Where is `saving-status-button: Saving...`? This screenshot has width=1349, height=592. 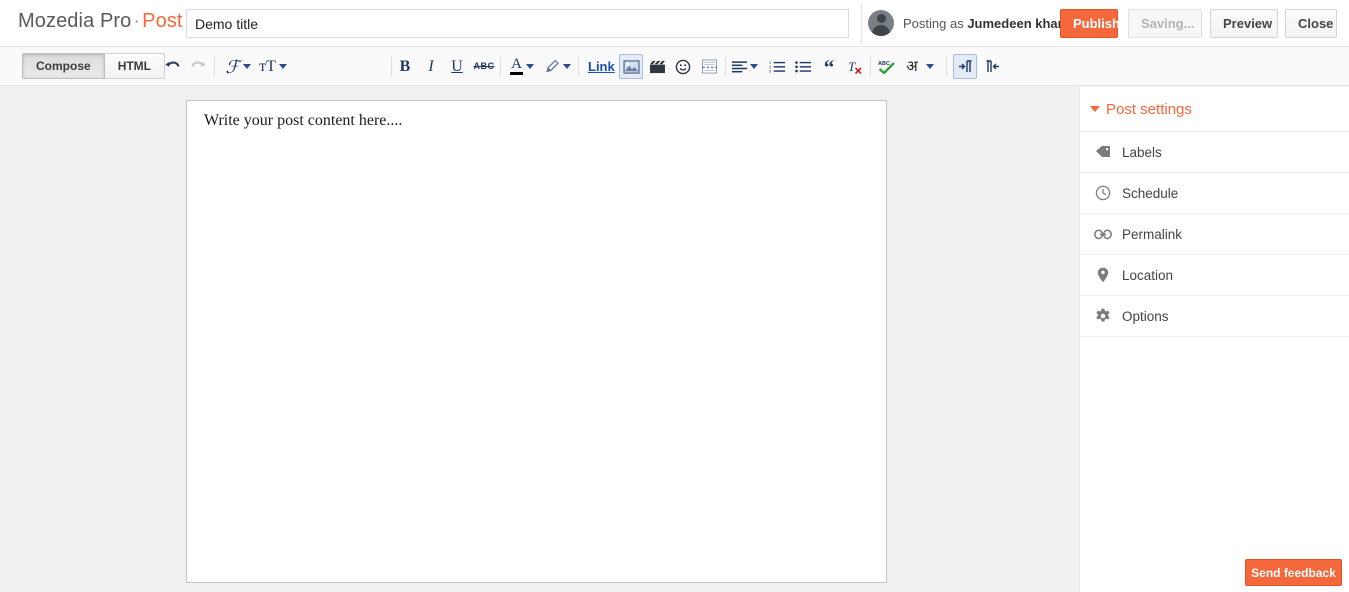 saving-status-button: Saving... is located at coordinates (1165, 23).